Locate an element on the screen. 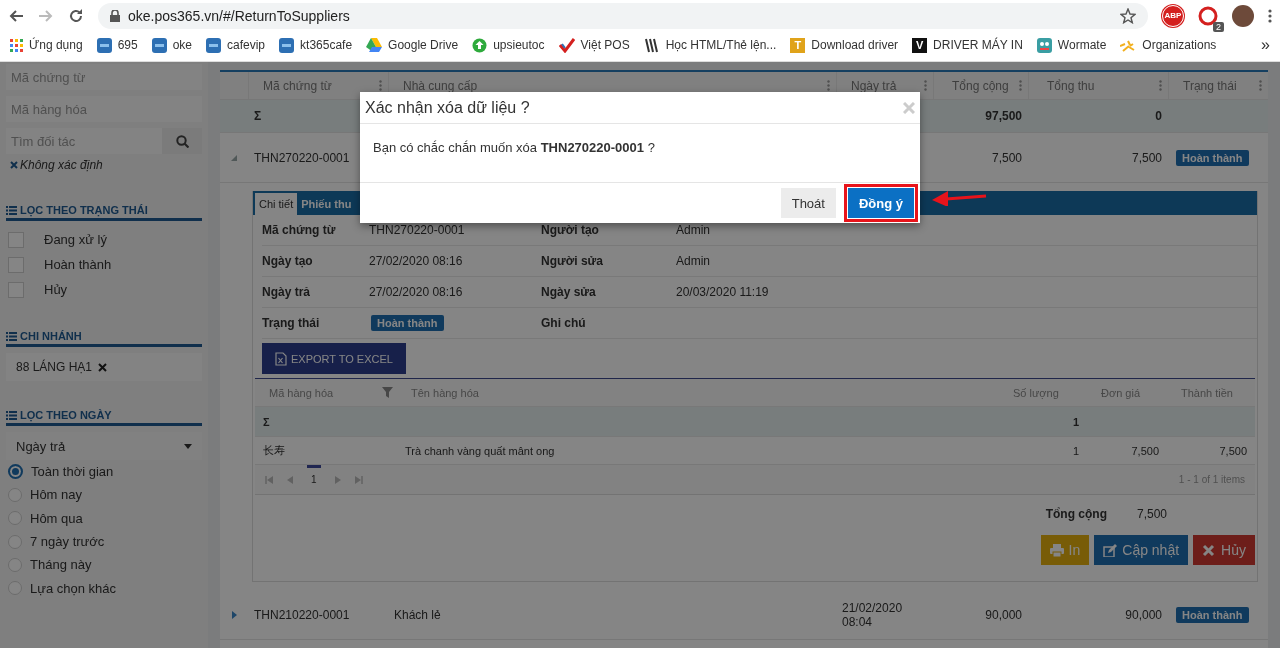 This screenshot has width=1280, height=648. printer-icon is located at coordinates (1056, 550).